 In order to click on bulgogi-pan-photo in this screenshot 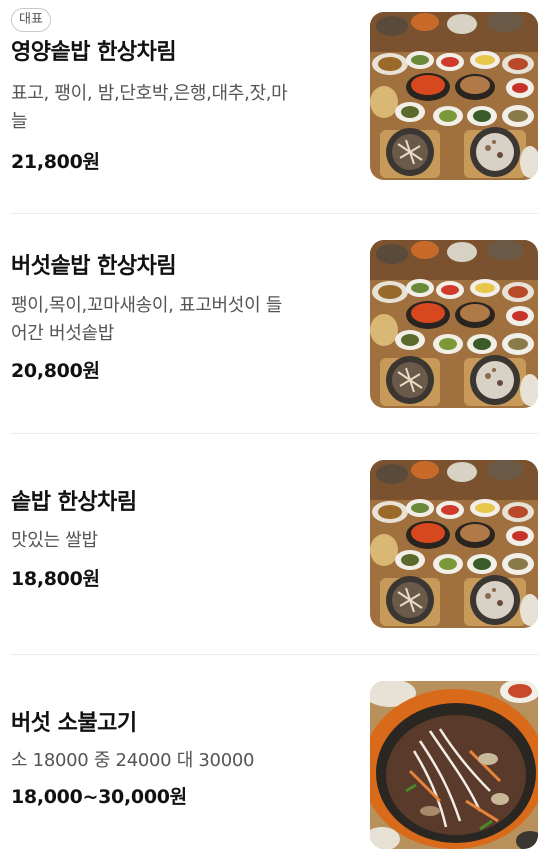, I will do `click(454, 765)`.